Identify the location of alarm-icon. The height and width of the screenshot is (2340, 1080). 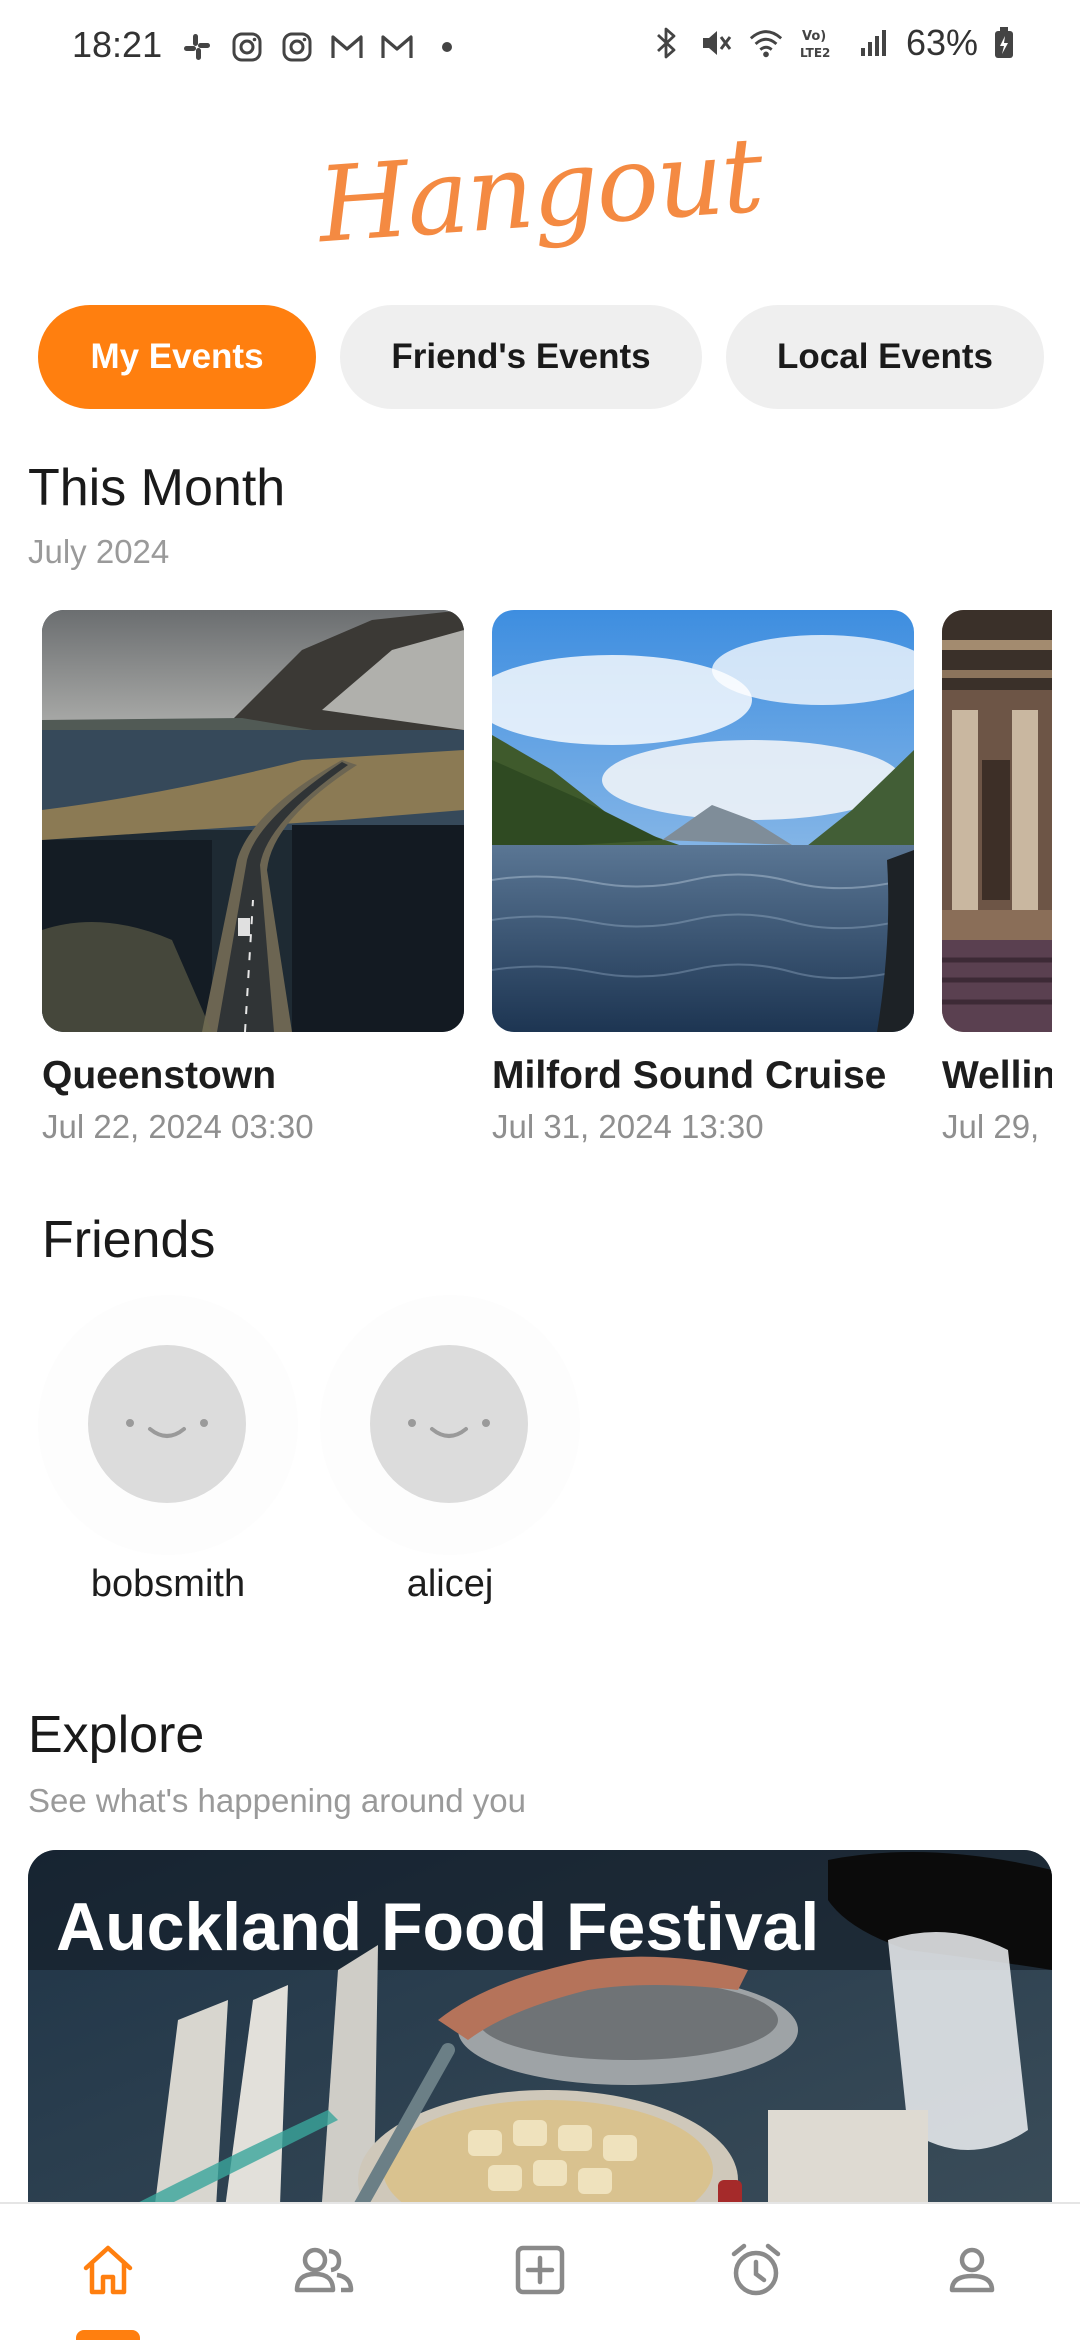
(756, 2272).